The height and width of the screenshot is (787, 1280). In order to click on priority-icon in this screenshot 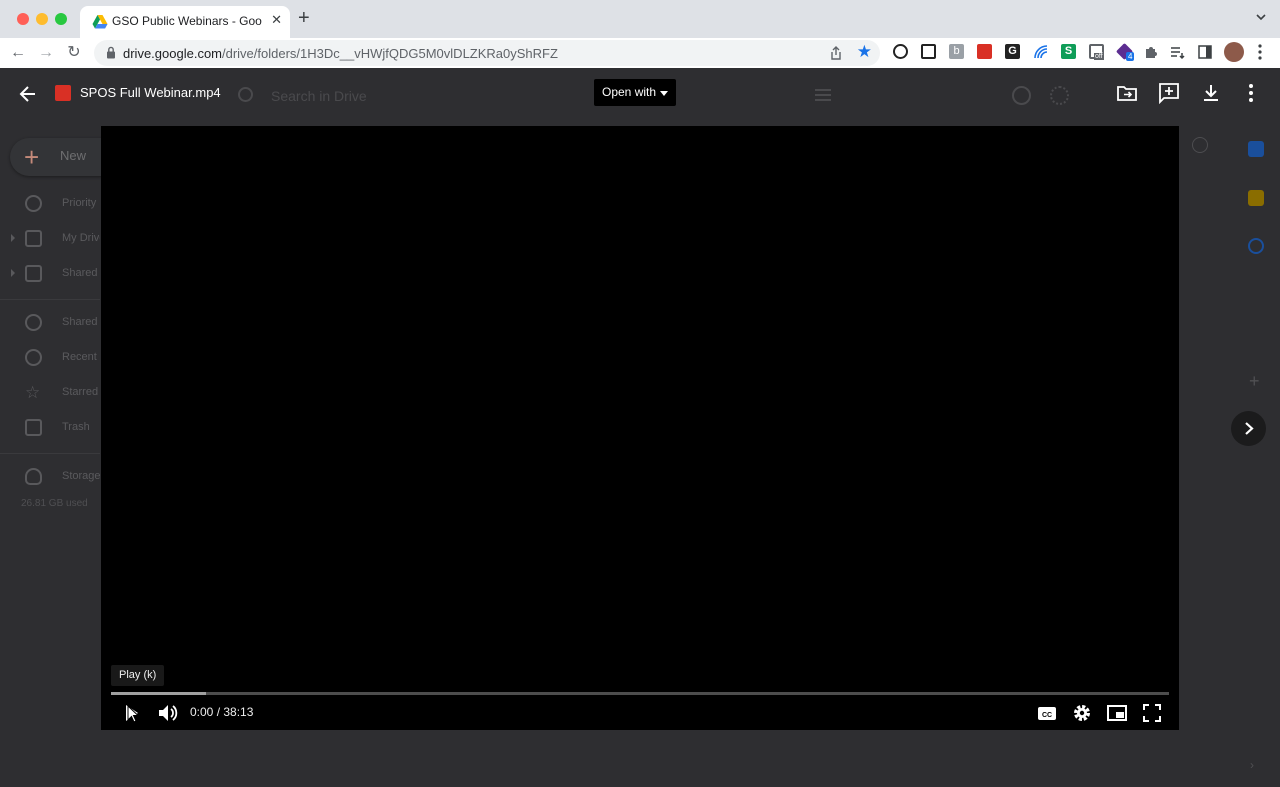, I will do `click(33, 203)`.